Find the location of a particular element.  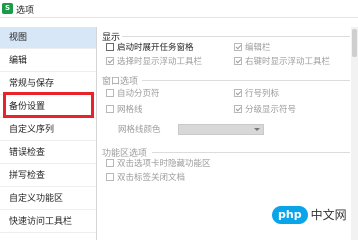

sidebar-item-spell-check: 拼写检查 is located at coordinates (48, 176).